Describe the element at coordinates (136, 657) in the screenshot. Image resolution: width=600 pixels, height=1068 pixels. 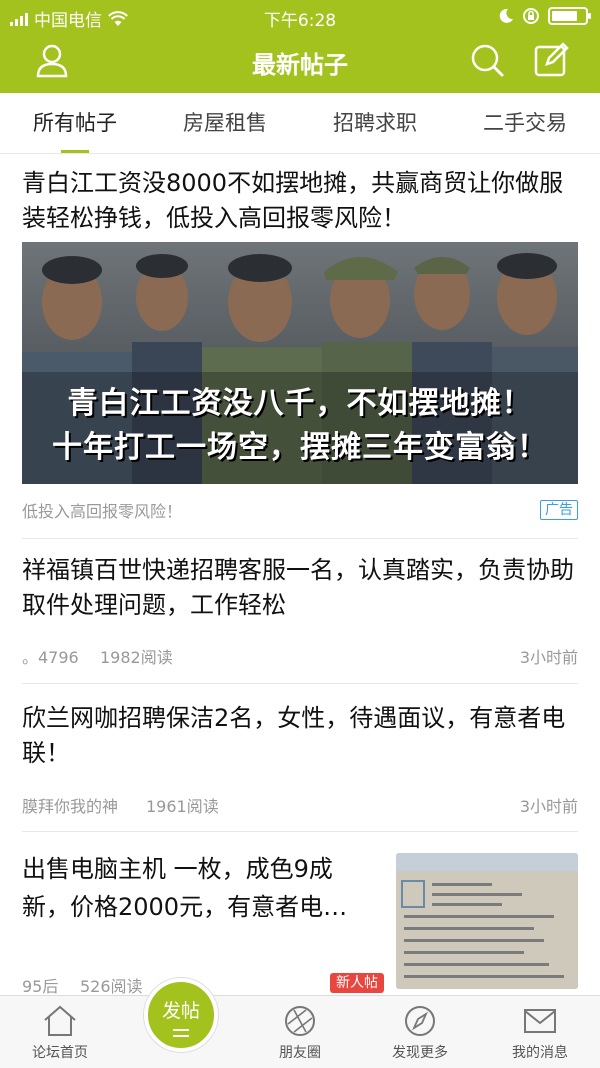
I see `post-reads: 1982阅读` at that location.